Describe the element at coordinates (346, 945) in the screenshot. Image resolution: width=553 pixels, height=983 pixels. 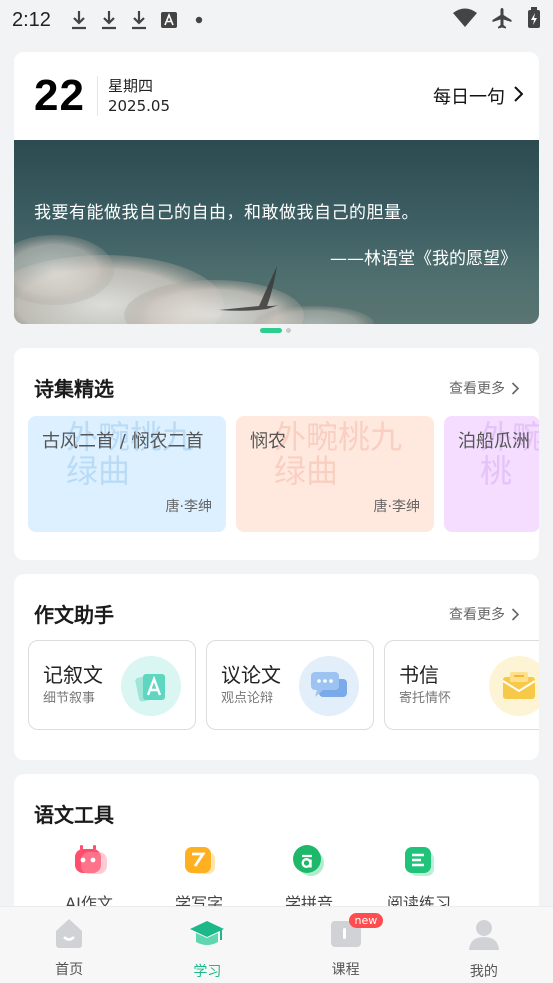
I see `tab-courses: new 课程` at that location.